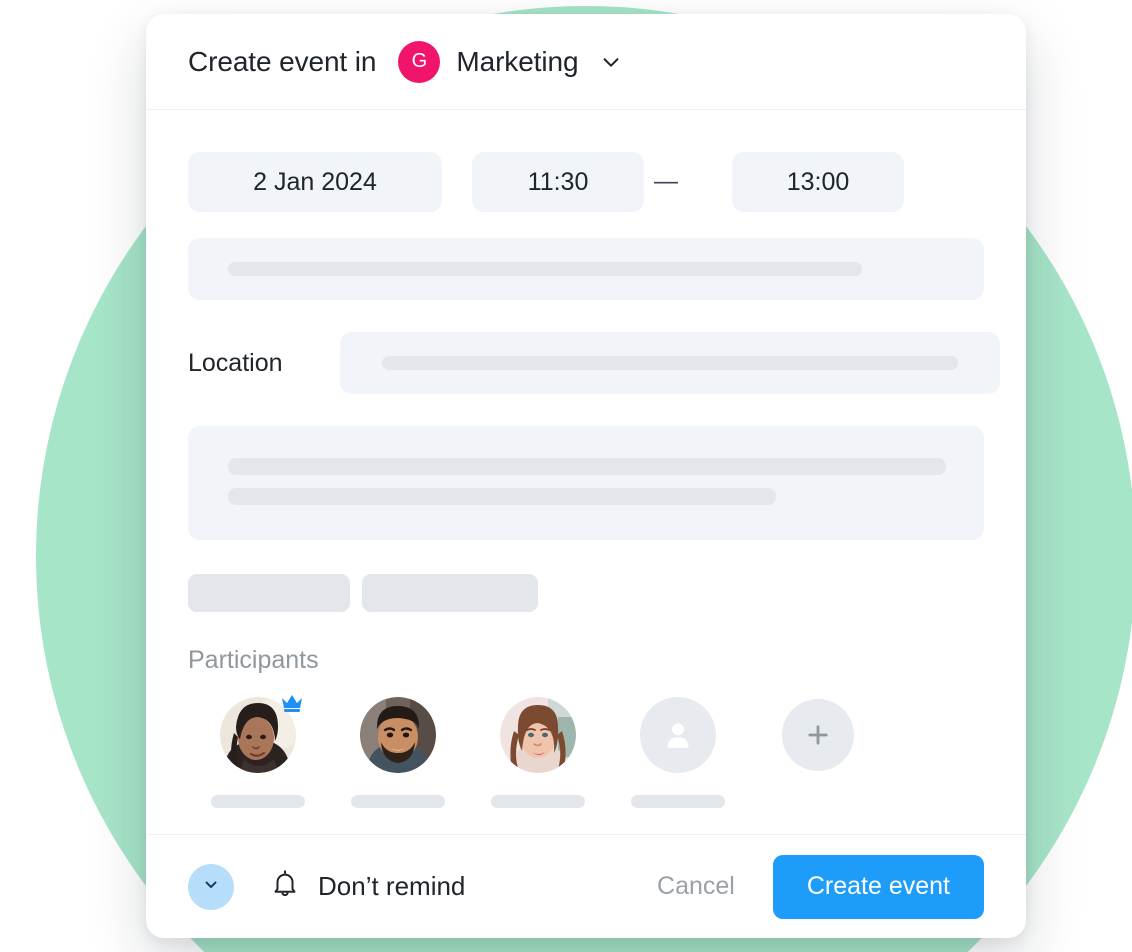 The width and height of the screenshot is (1132, 952). I want to click on man-beard-photo, so click(398, 735).